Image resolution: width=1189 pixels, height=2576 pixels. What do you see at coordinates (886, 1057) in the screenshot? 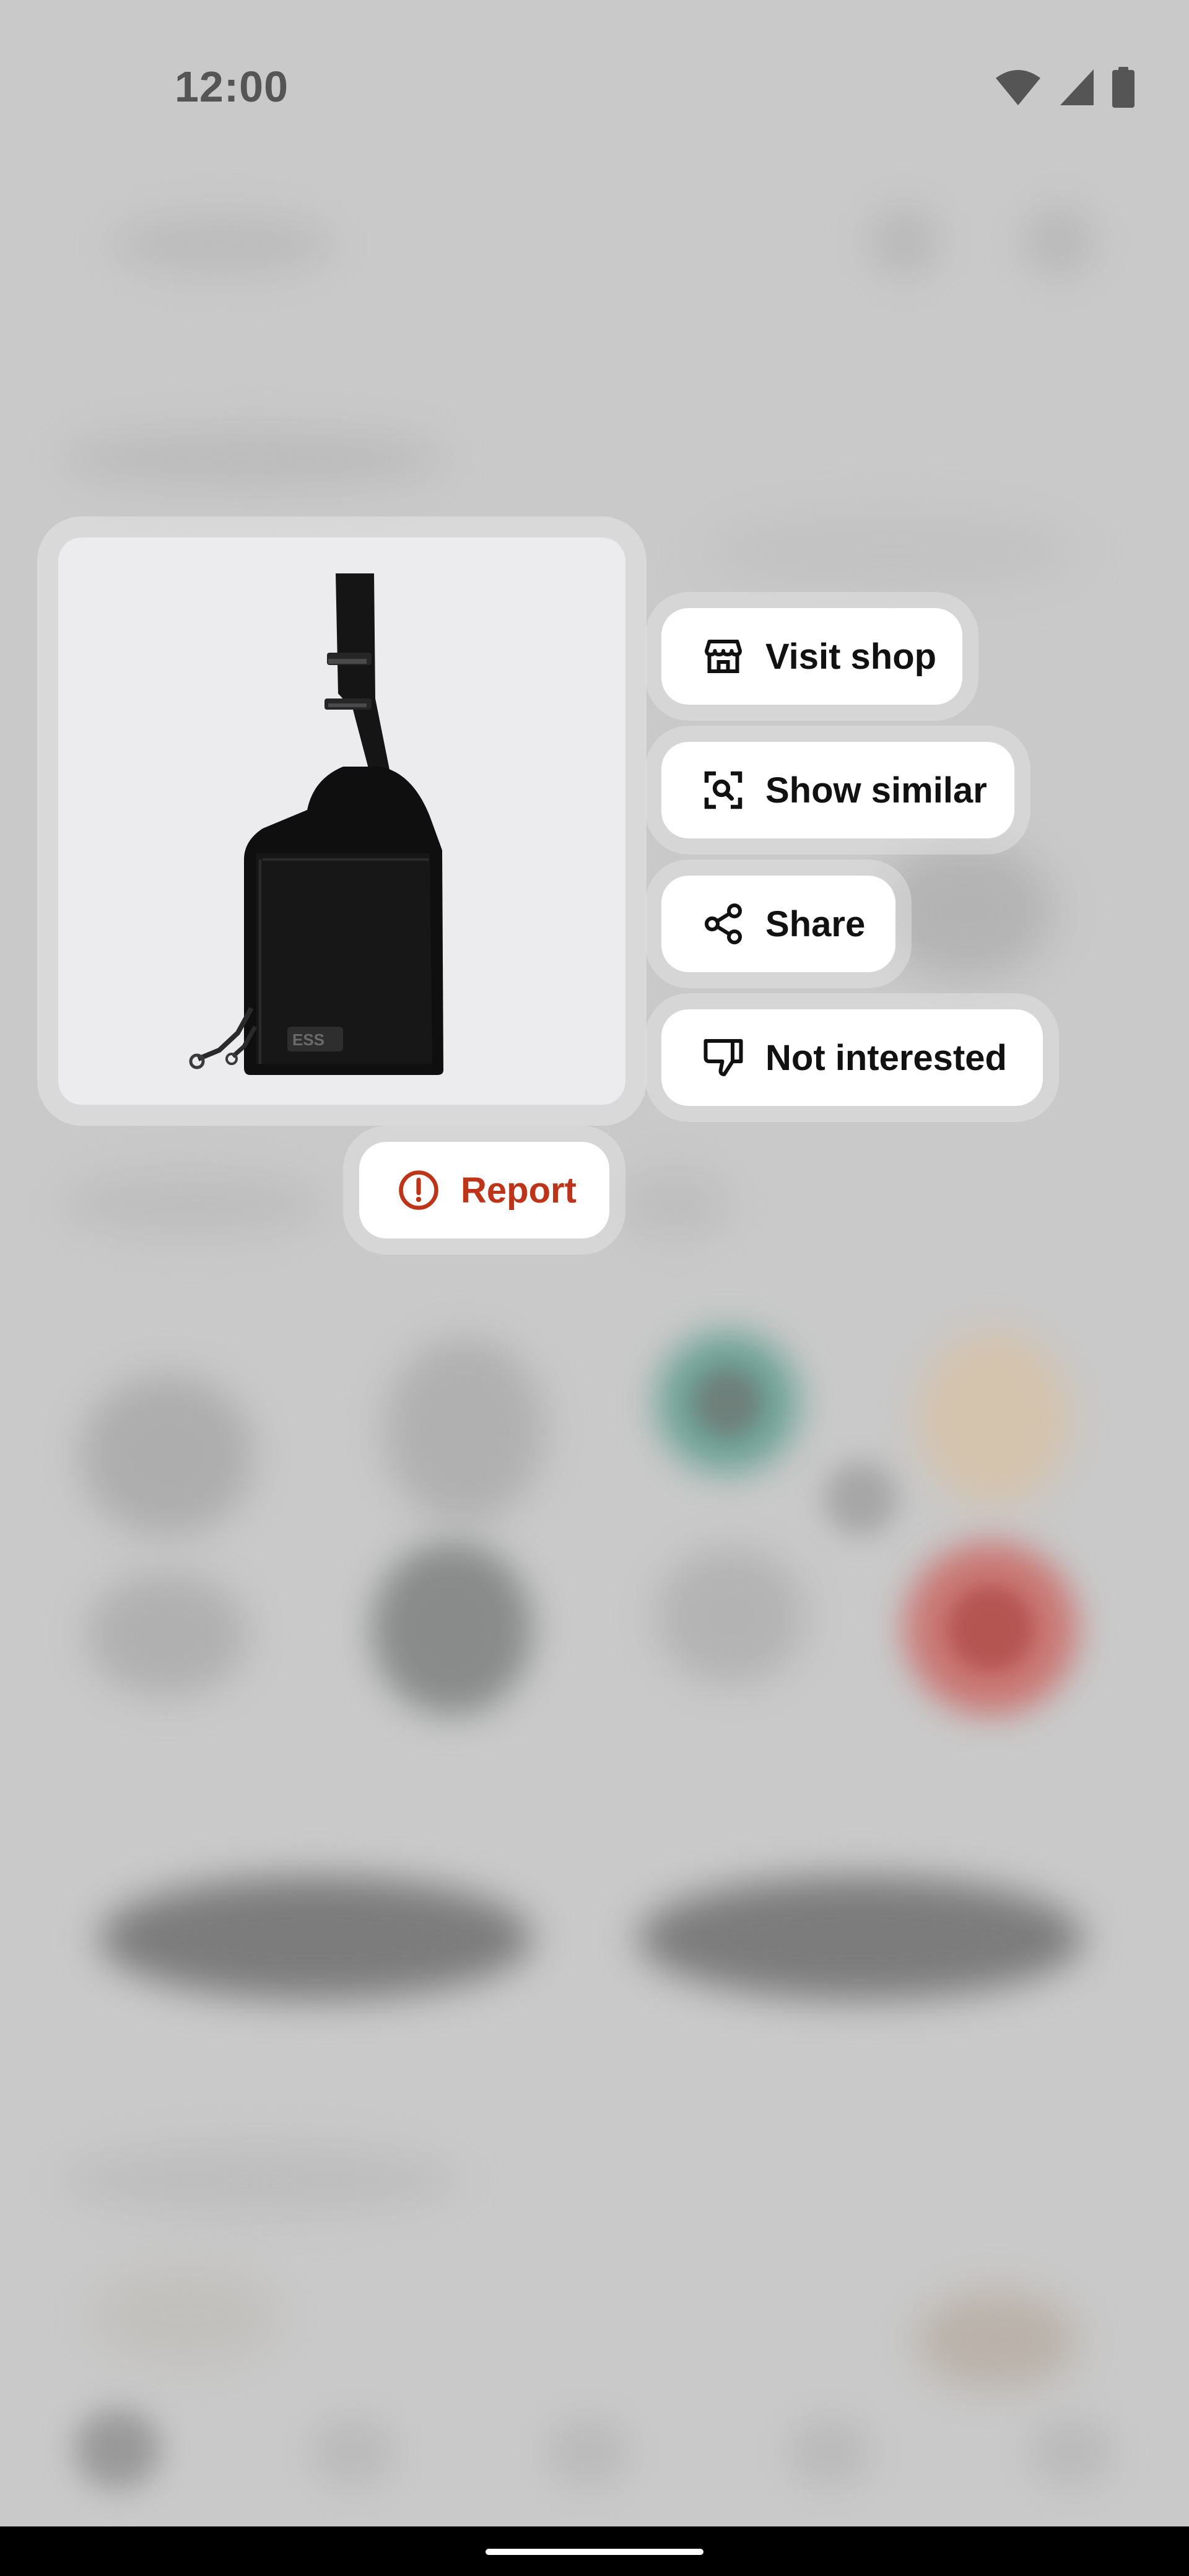
I see `not-interested-label: Not interested` at bounding box center [886, 1057].